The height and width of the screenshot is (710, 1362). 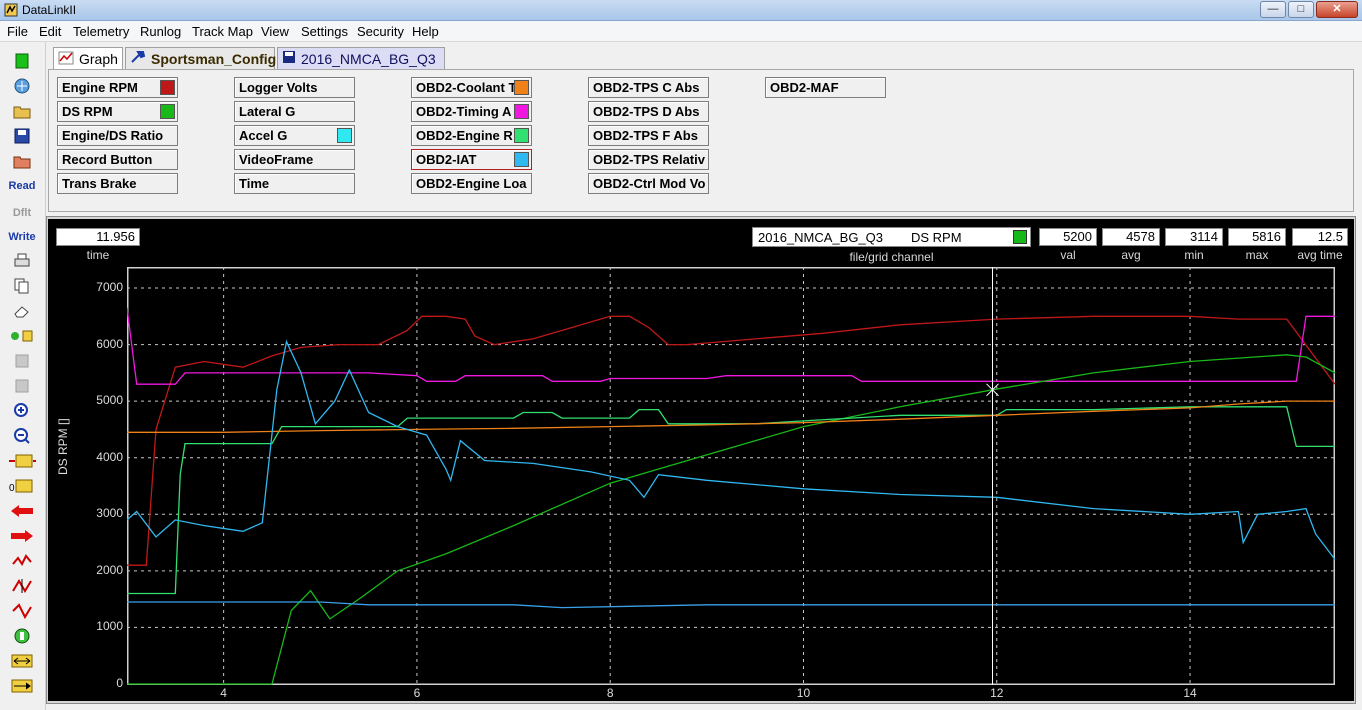 I want to click on channel-button-obd2-maf: OBD2-MAF, so click(x=825, y=87).